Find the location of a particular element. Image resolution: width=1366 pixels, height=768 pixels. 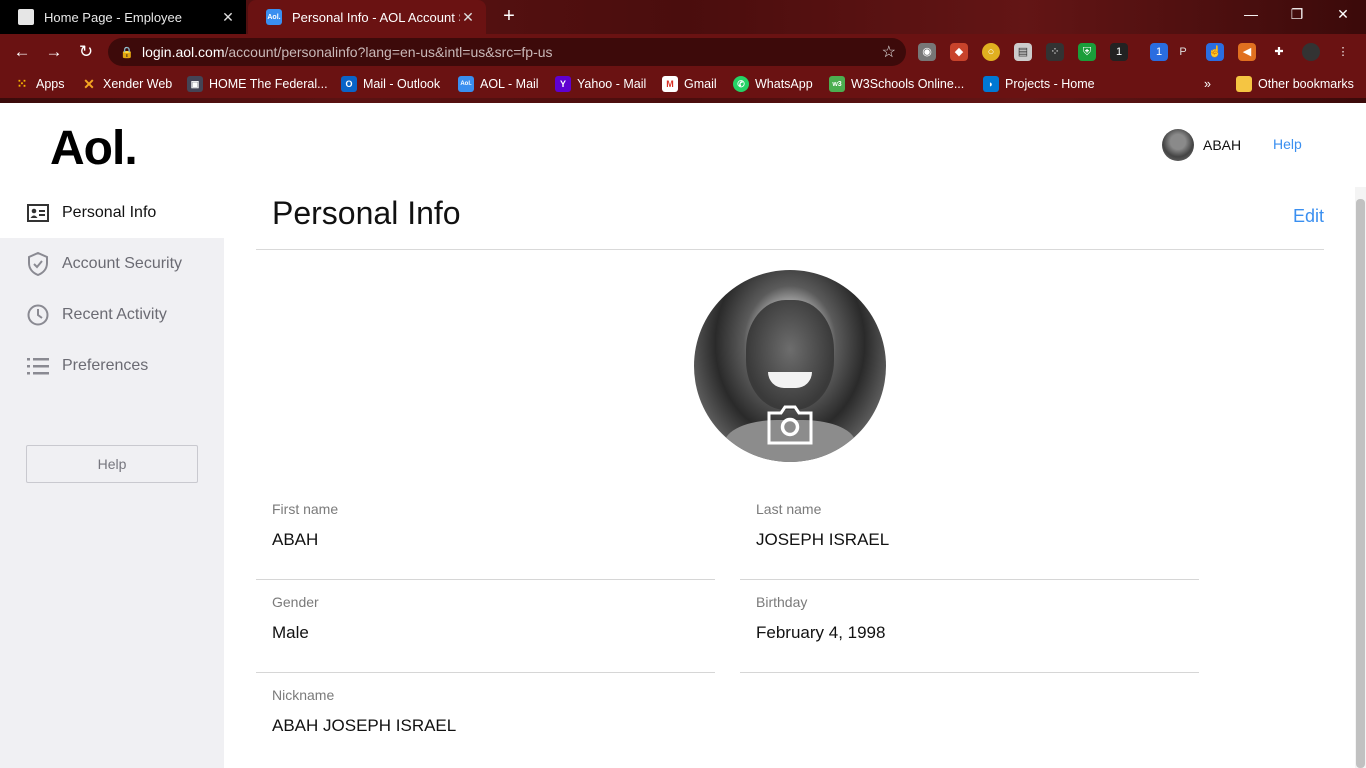

field-value: February 4, 1998 is located at coordinates (821, 632).